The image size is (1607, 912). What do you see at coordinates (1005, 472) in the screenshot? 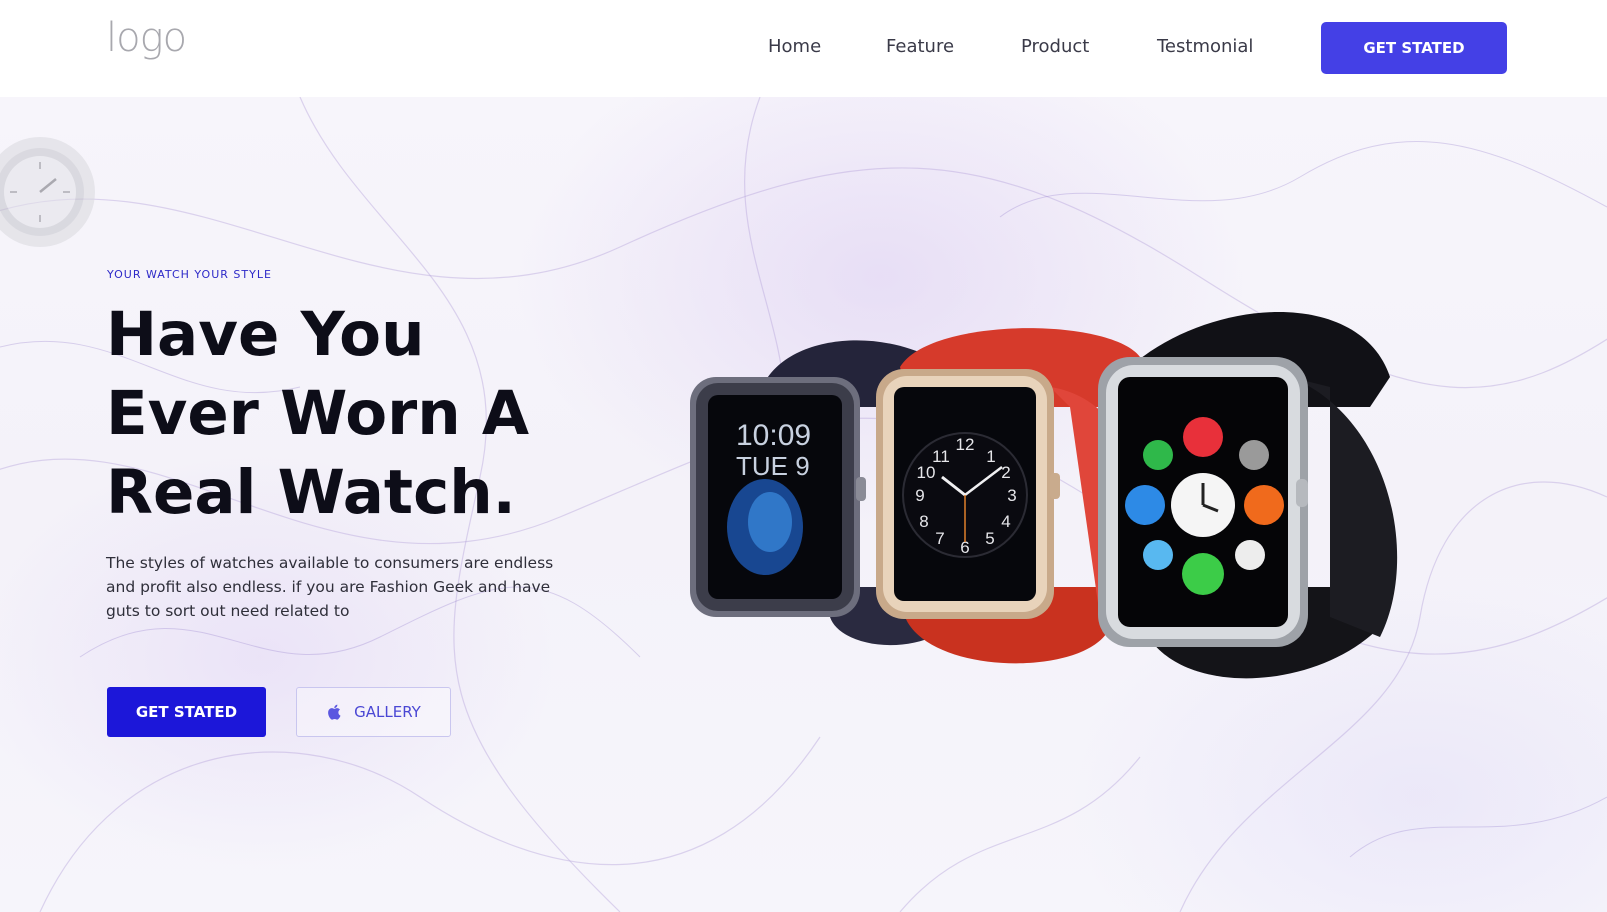
I see `svg-text: 2` at bounding box center [1005, 472].